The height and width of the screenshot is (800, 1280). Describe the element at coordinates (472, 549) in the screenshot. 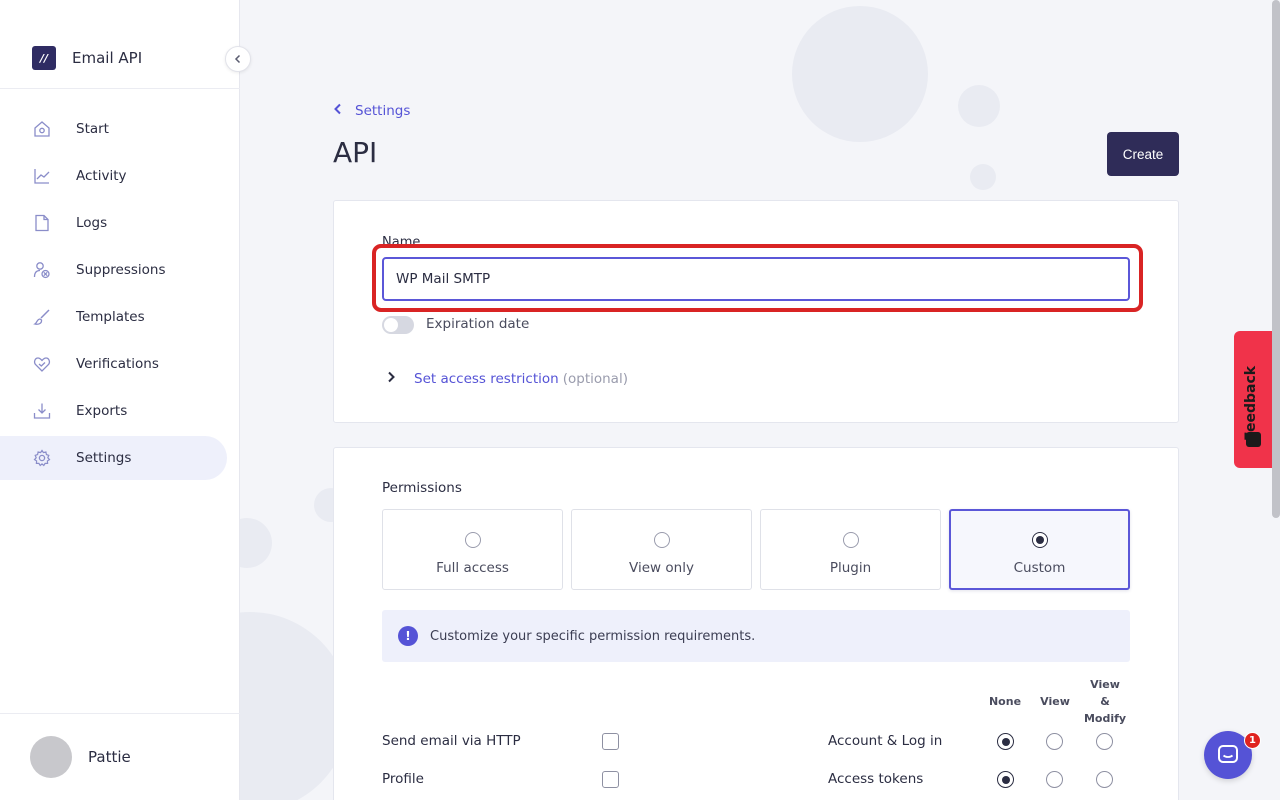

I see `permission-option-full-access: Full access` at that location.